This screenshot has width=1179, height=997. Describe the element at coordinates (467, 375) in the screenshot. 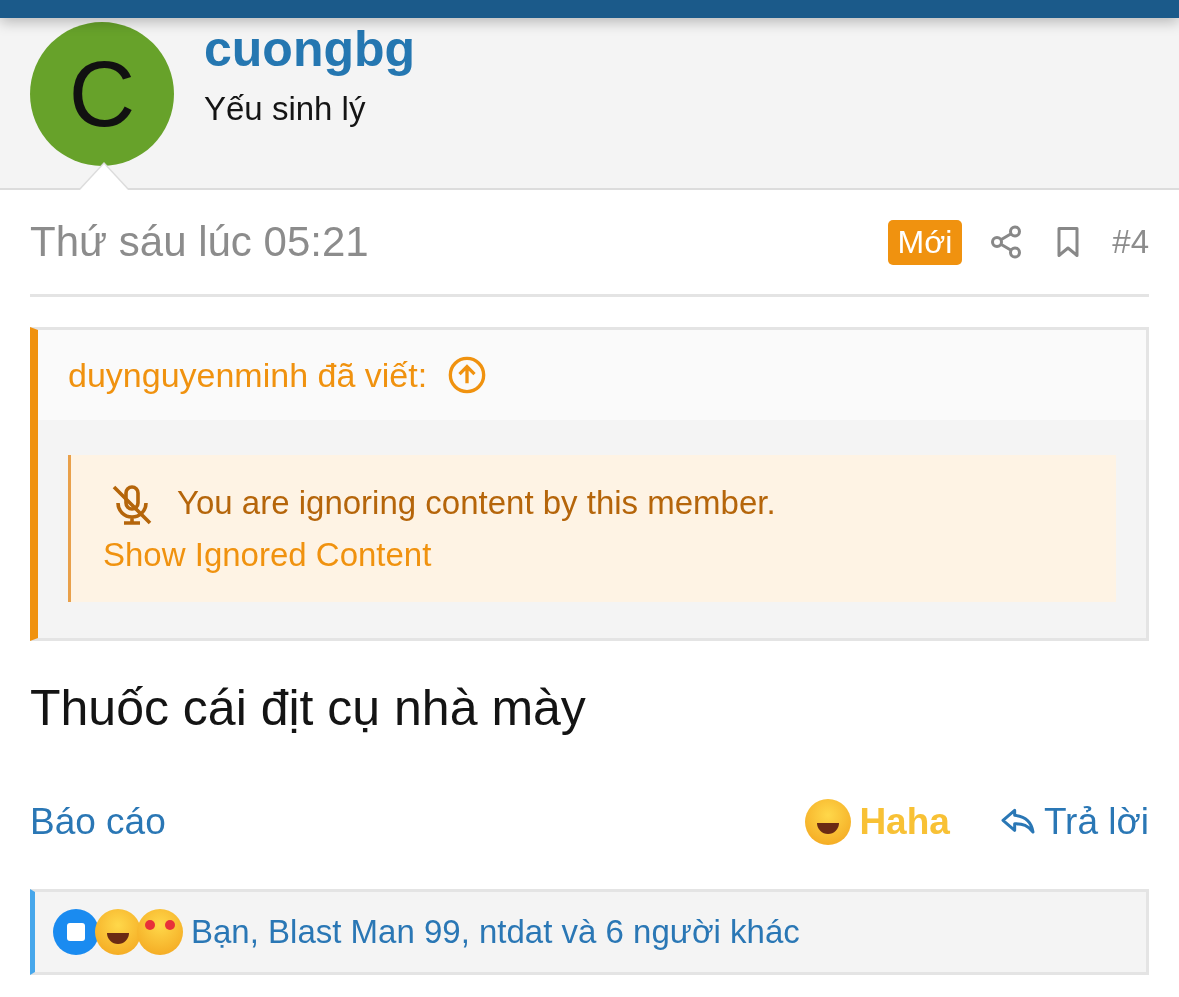

I see `jump-up-icon` at that location.